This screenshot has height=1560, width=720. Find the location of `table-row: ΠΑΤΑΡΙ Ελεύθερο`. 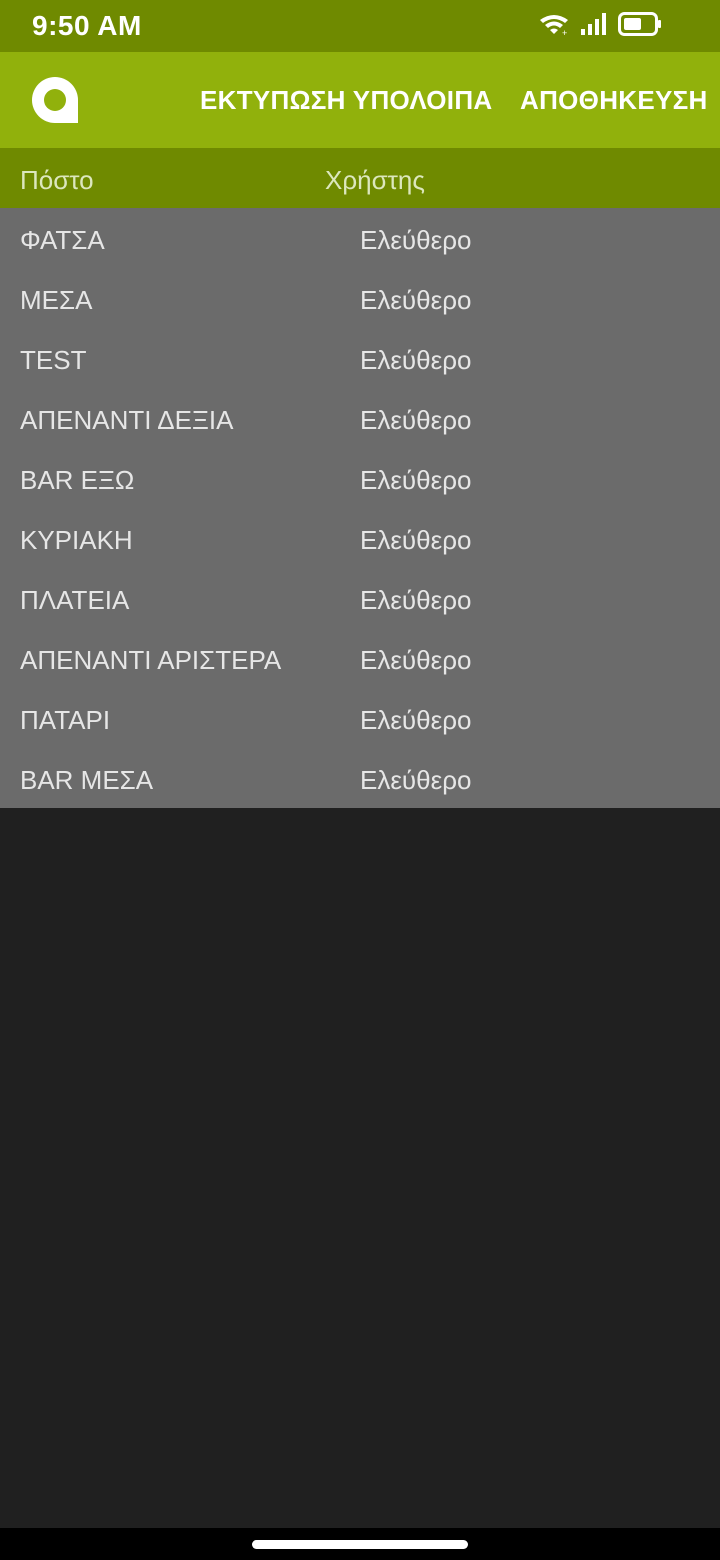

table-row: ΠΑΤΑΡΙ Ελεύθερο is located at coordinates (360, 718).